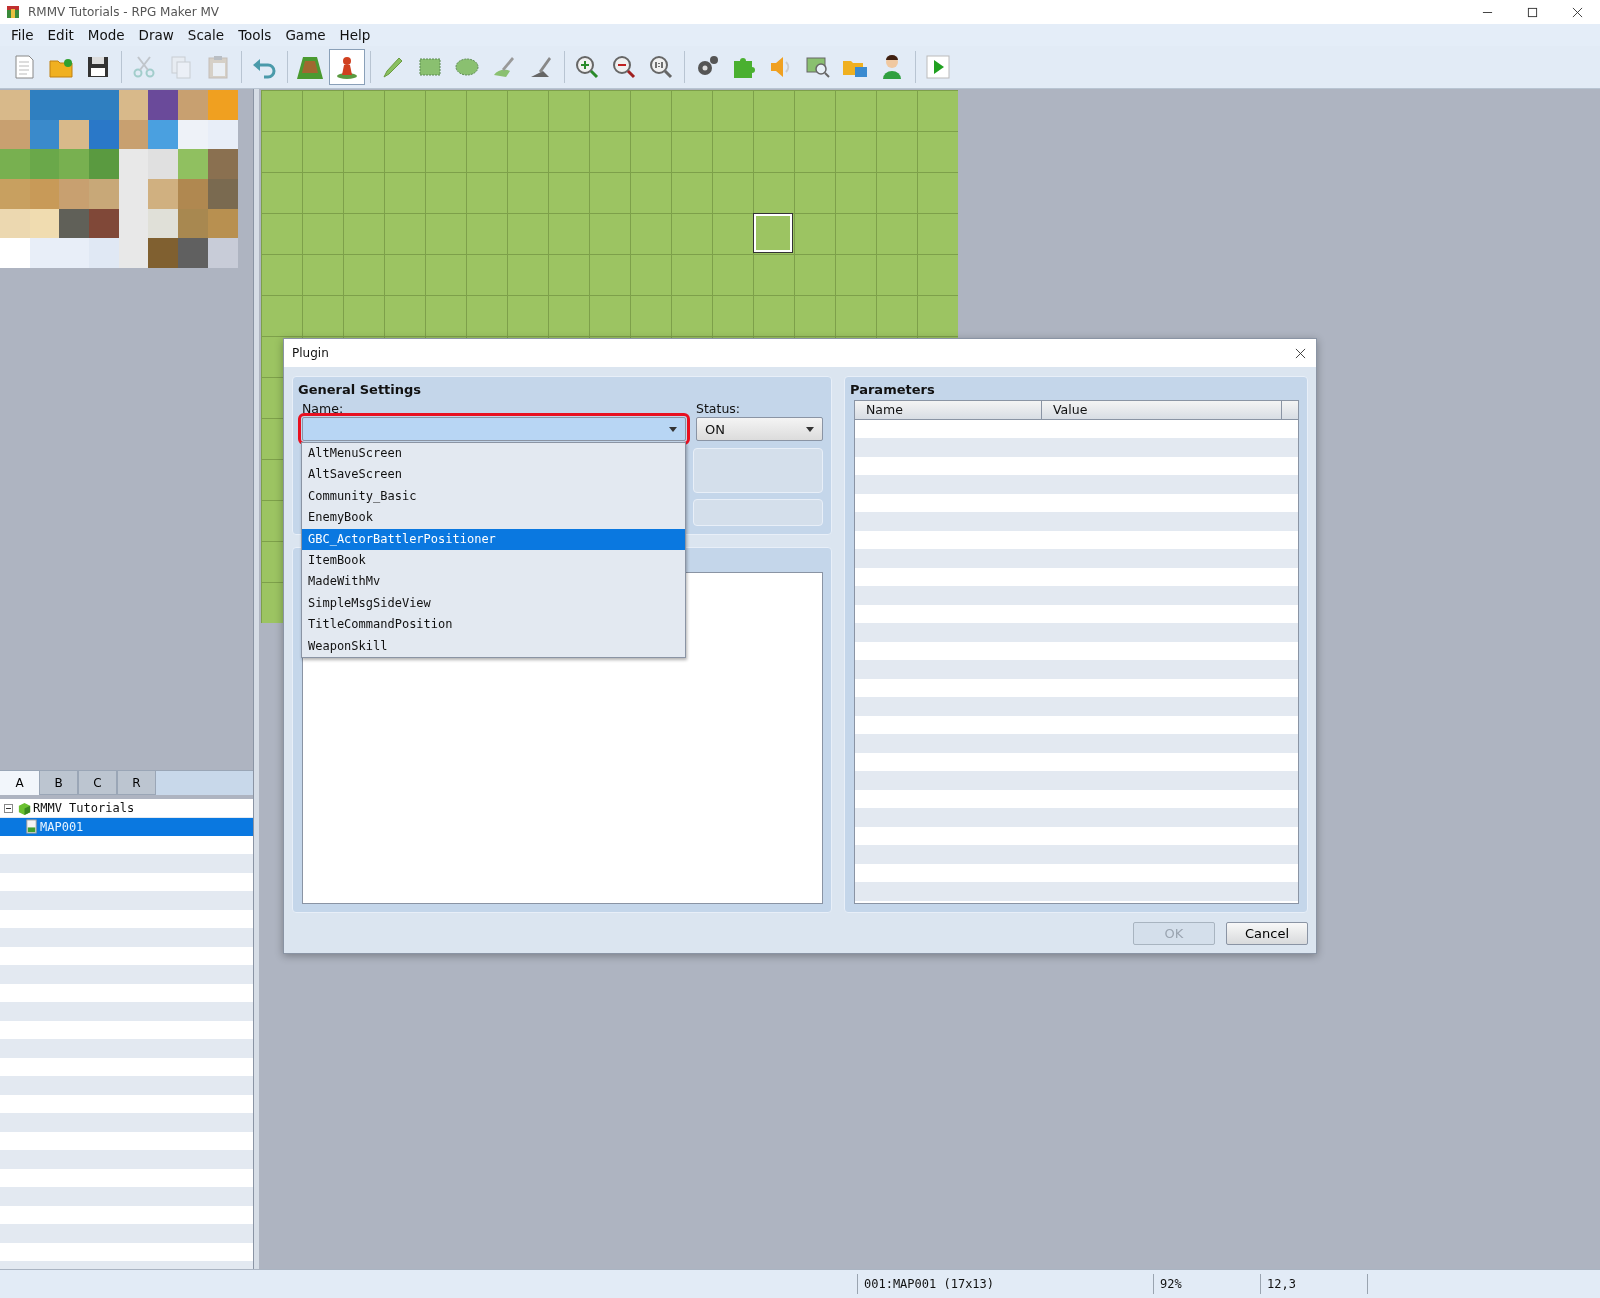 The width and height of the screenshot is (1600, 1298). I want to click on status-field: 12,3, so click(1314, 1284).